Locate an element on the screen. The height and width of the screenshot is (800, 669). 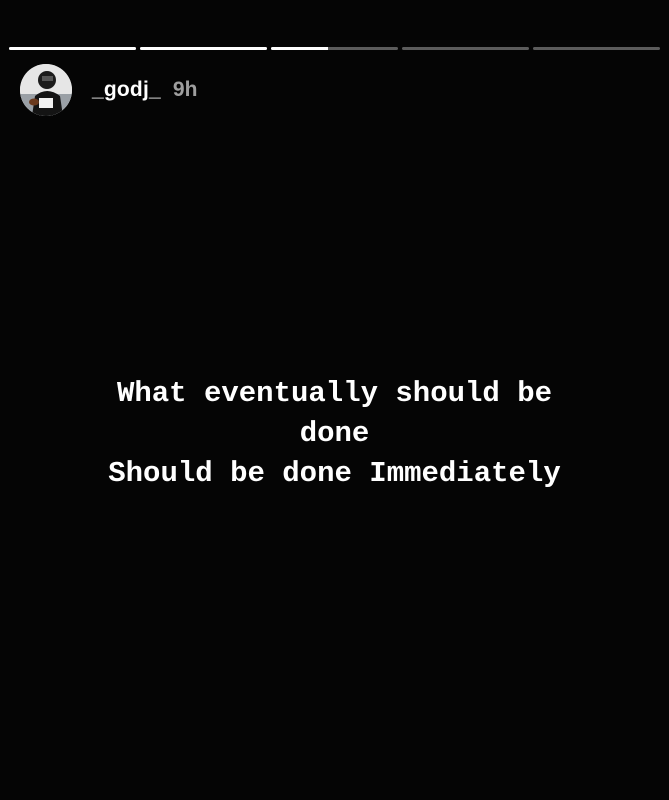
username: _godj_ is located at coordinates (126, 90).